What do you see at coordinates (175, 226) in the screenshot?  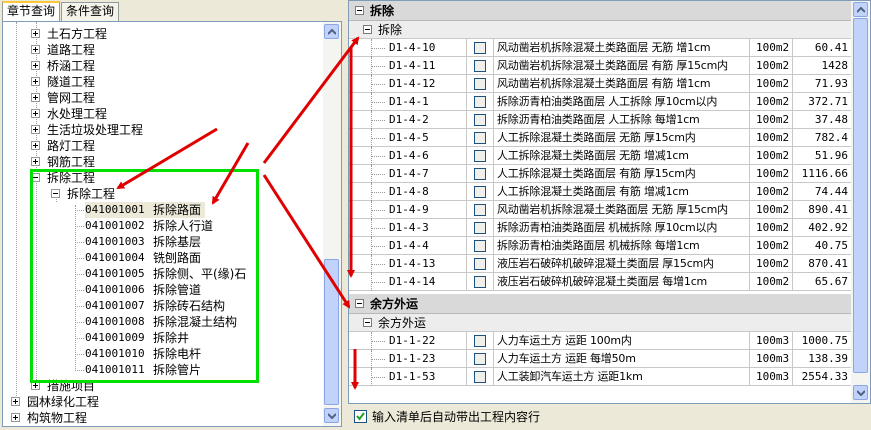 I see `tree-leaf: 041001002 拆除人行道` at bounding box center [175, 226].